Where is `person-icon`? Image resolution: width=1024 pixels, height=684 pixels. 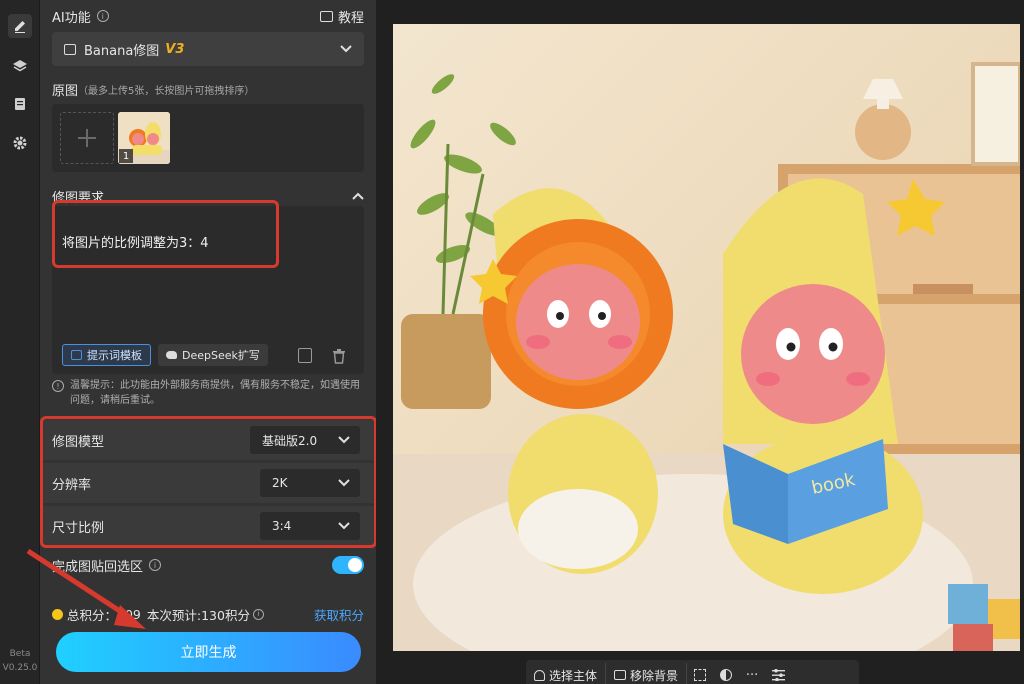 person-icon is located at coordinates (539, 675).